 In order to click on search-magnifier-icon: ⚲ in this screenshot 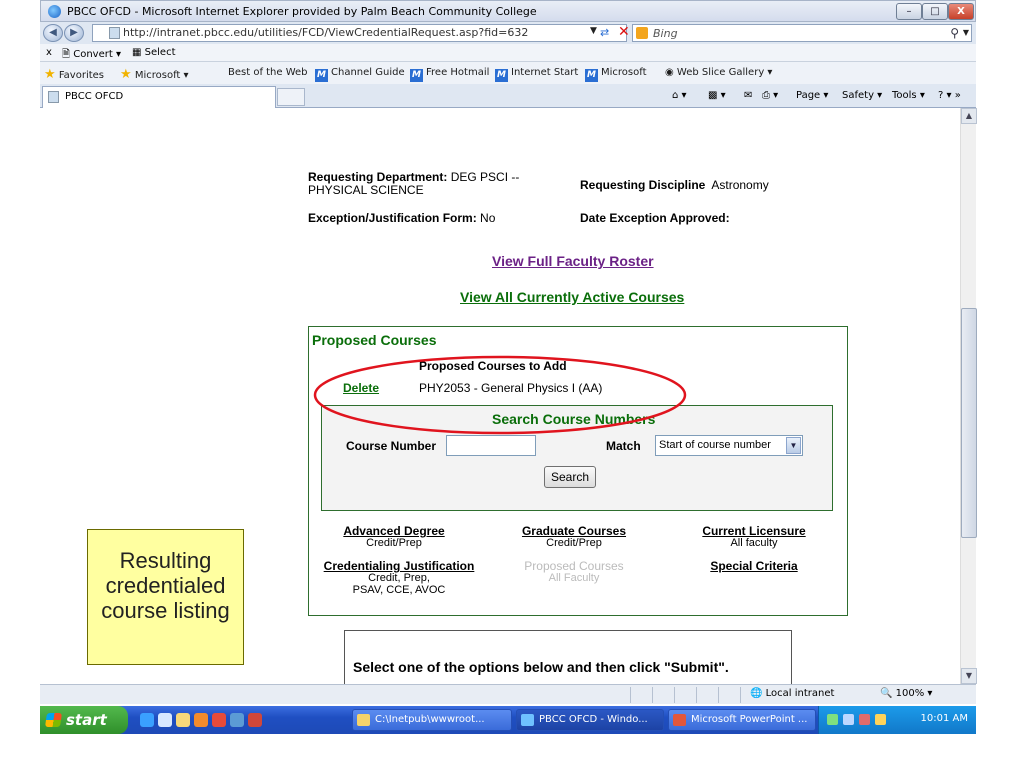, I will do `click(954, 33)`.